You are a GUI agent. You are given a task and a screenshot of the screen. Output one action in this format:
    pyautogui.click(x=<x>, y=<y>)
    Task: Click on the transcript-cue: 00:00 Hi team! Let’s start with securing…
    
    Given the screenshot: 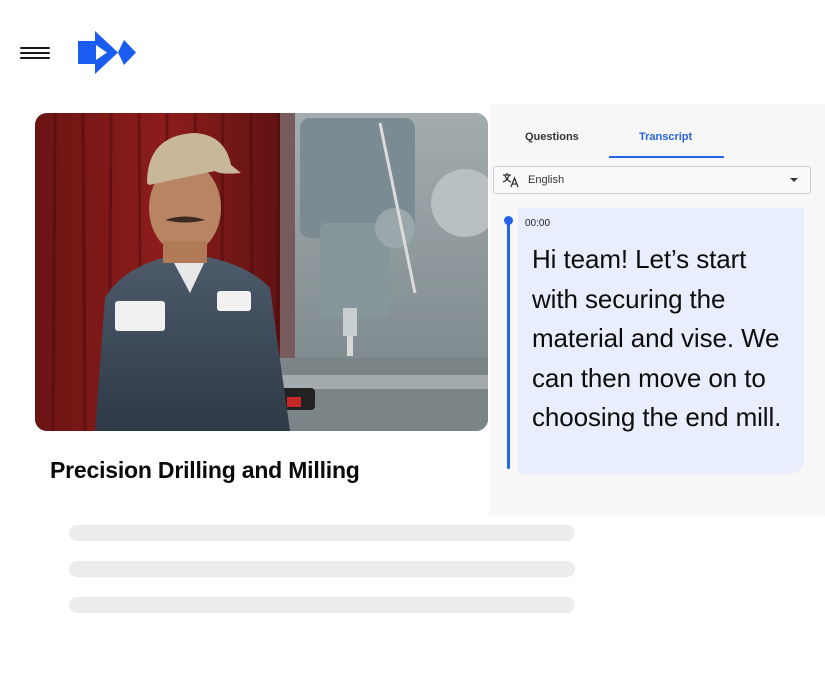 What is the action you would take?
    pyautogui.click(x=661, y=341)
    